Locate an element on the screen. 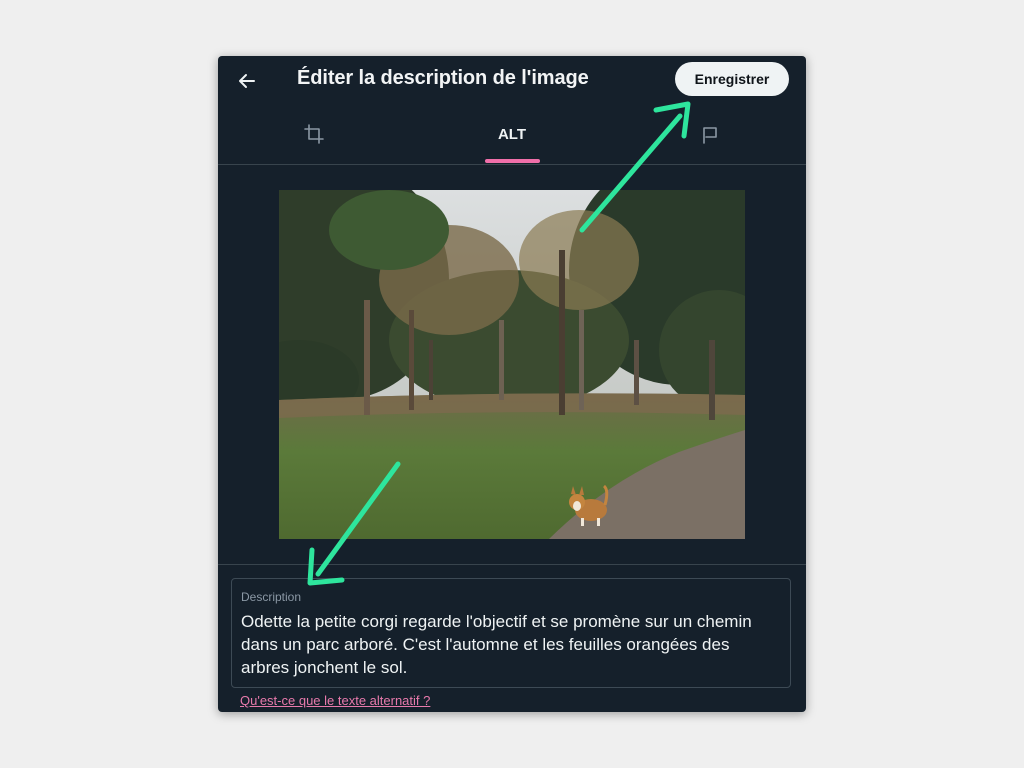 The image size is (1024, 768). flag-icon is located at coordinates (710, 135).